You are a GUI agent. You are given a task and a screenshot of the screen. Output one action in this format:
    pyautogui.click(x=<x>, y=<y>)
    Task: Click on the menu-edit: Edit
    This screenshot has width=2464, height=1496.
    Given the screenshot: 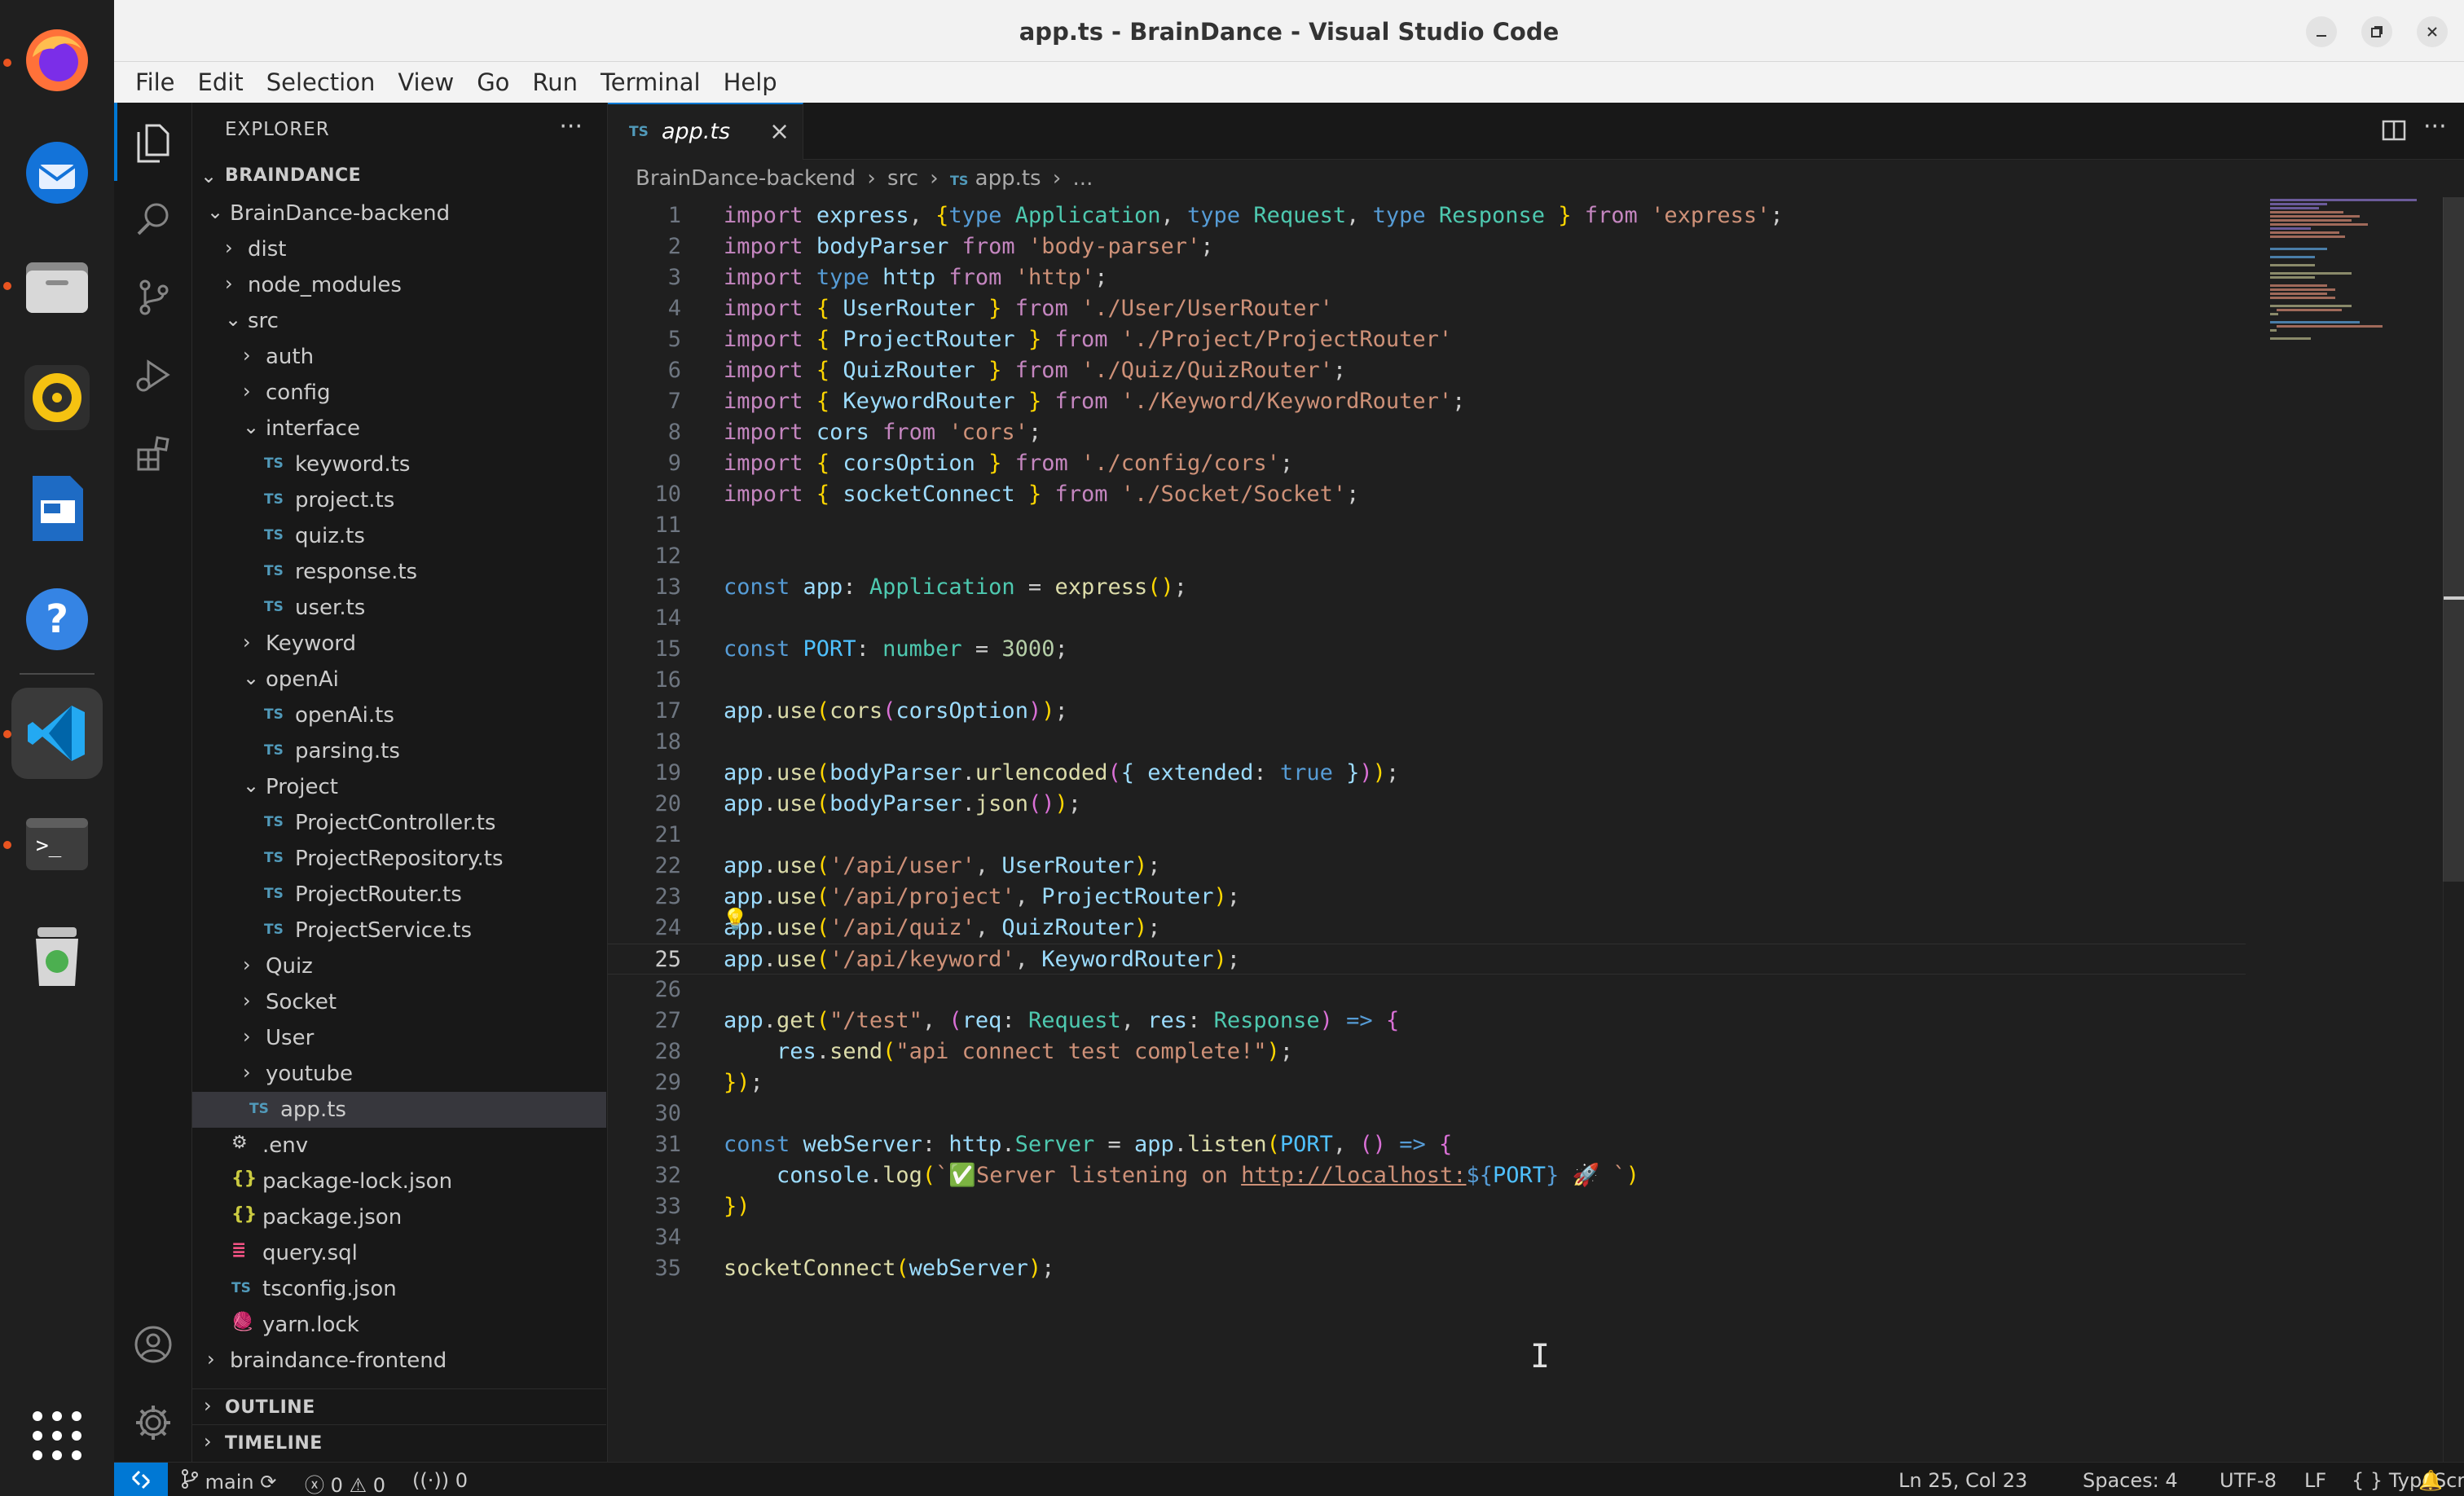 What is the action you would take?
    pyautogui.click(x=221, y=82)
    